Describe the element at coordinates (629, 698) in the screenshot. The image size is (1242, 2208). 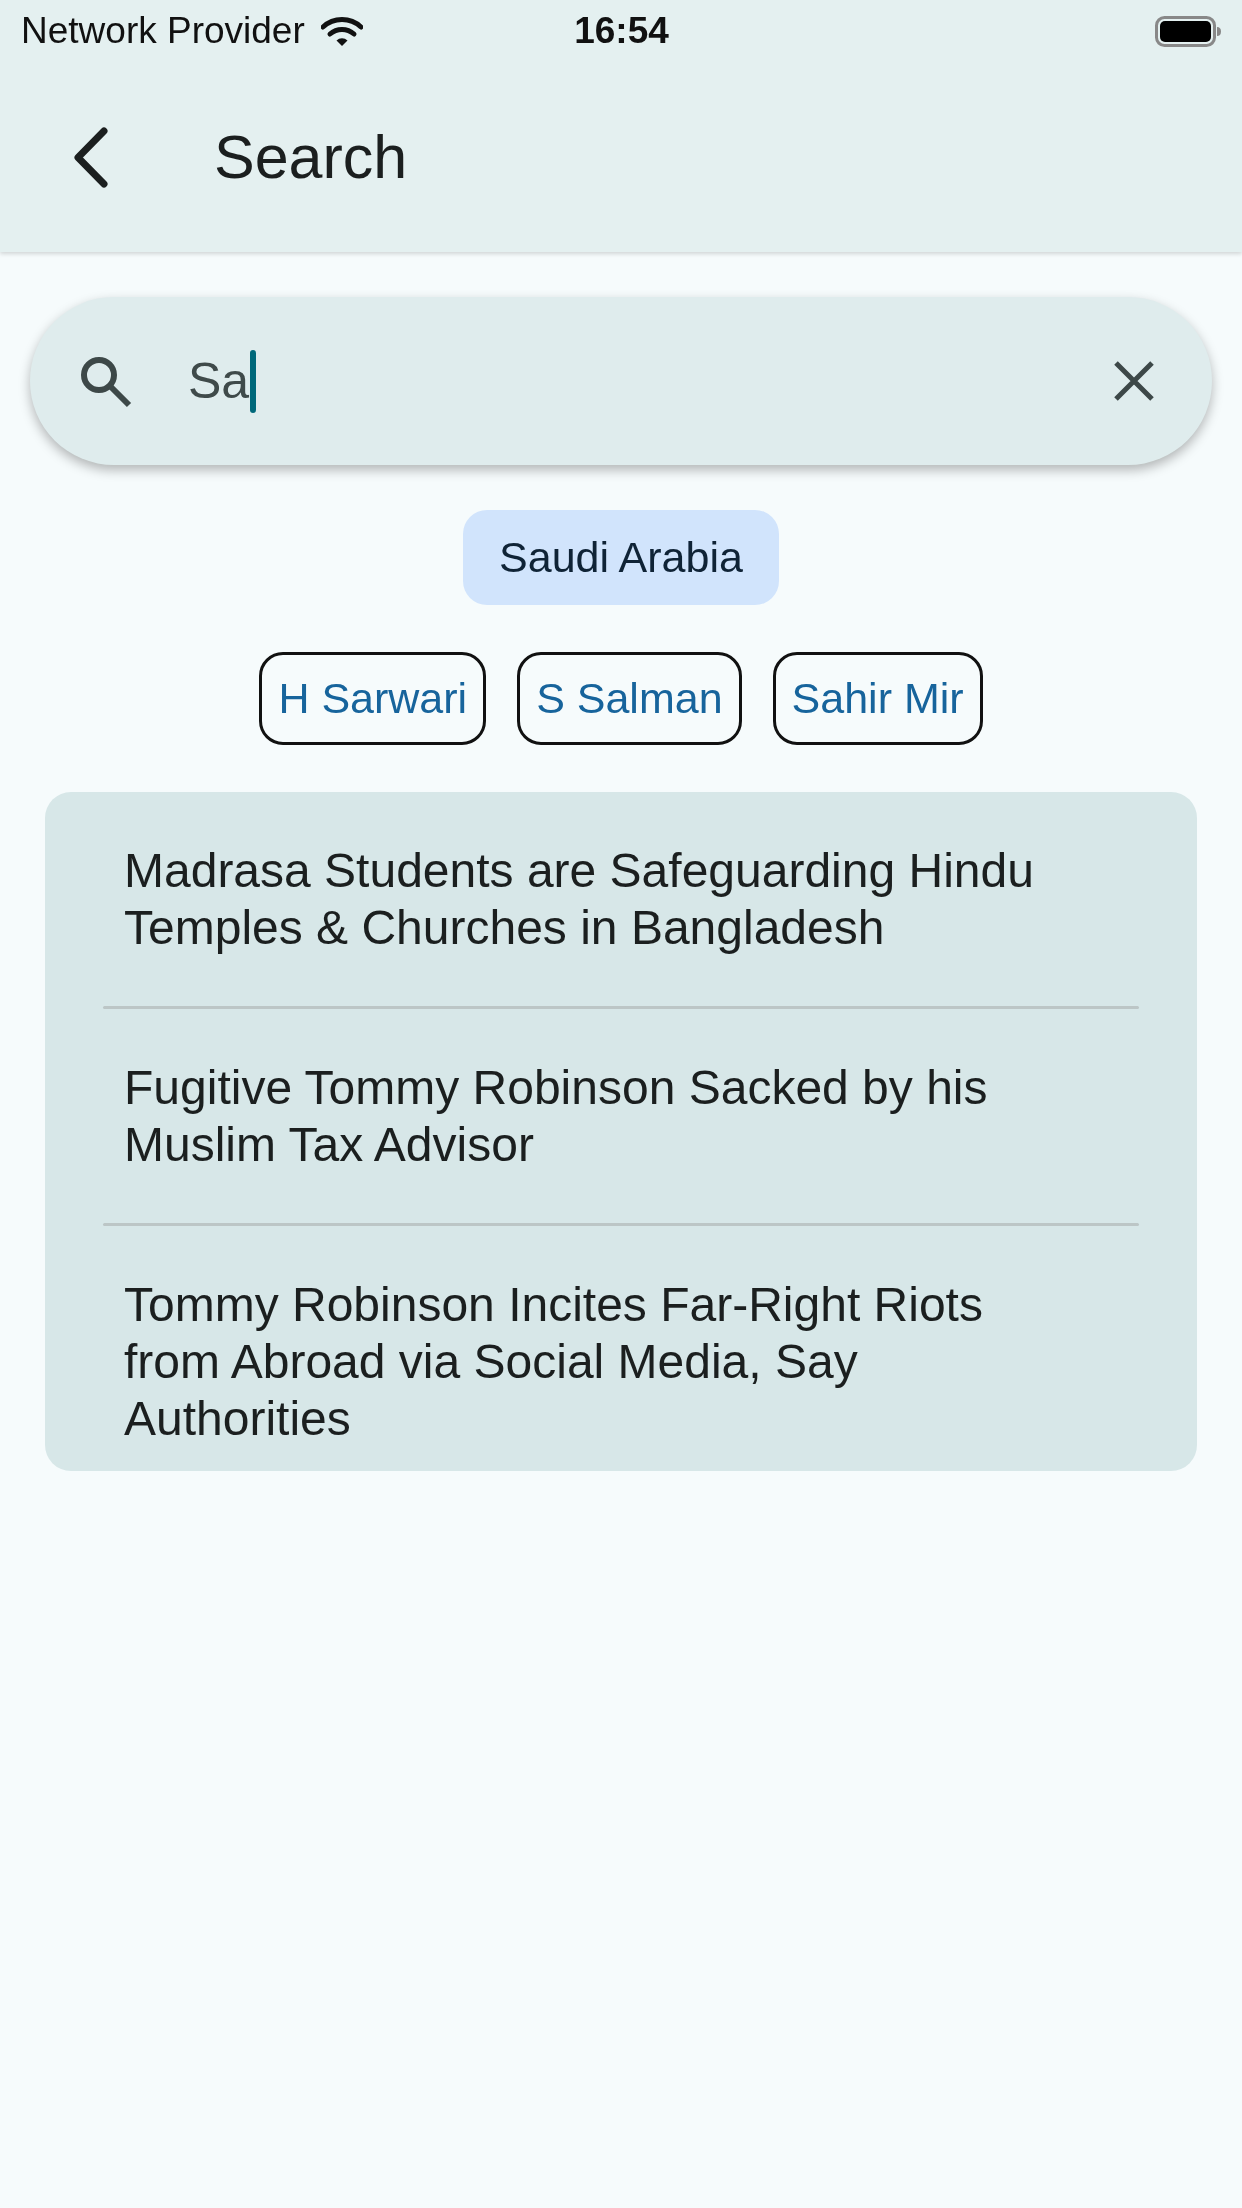
I see `filter-chip: S Salman` at that location.